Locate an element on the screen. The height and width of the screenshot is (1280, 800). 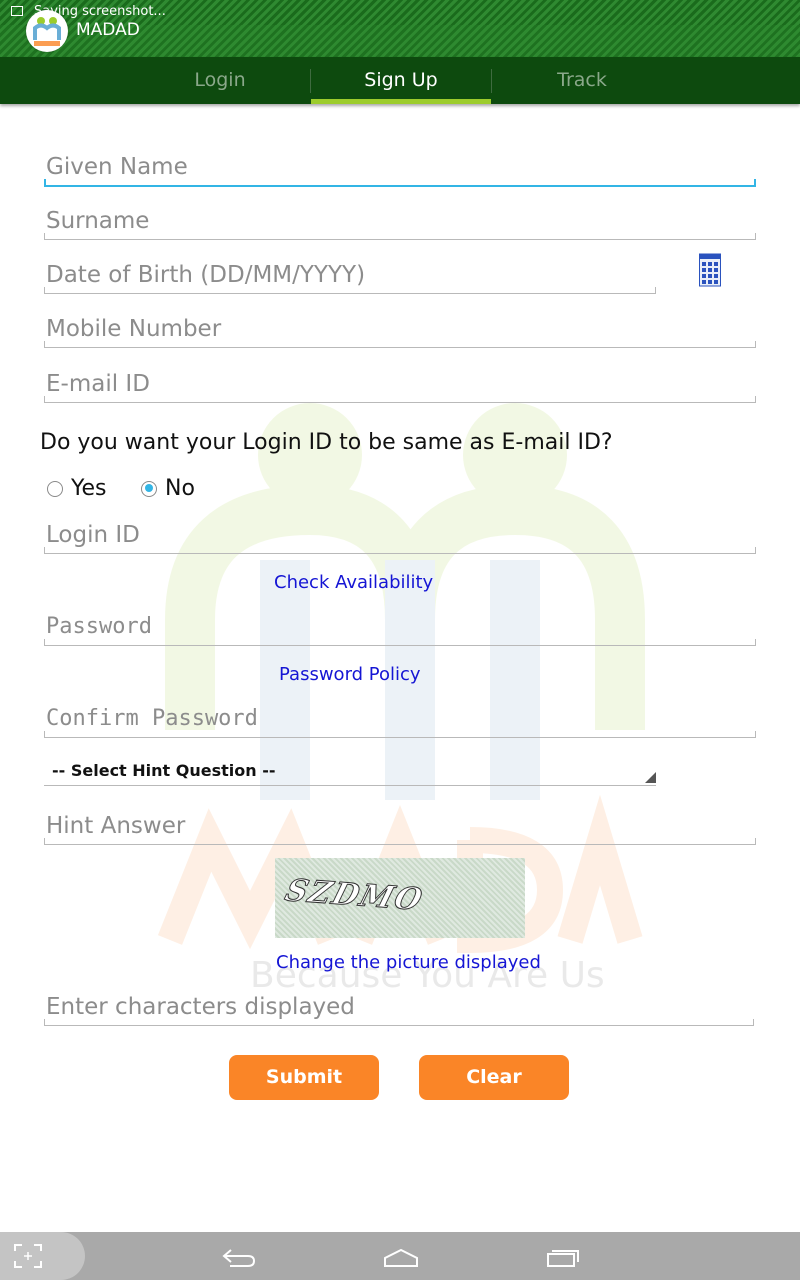
check-availability-link: Check Availability is located at coordinates (353, 582).